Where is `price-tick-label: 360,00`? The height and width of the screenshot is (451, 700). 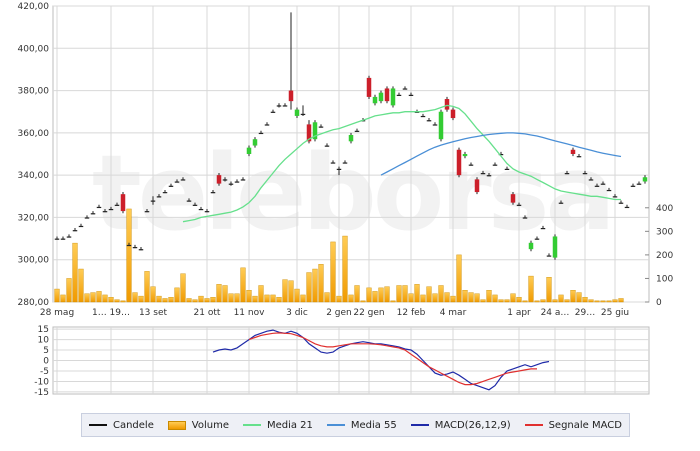
price-tick-label: 360,00 is located at coordinates (34, 134).